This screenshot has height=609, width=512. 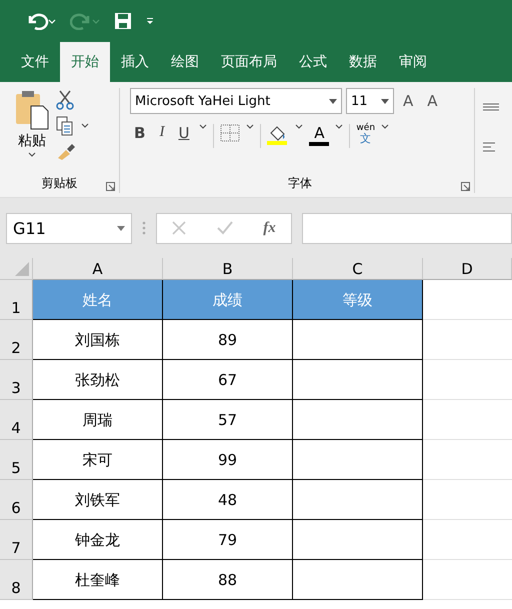 I want to click on grip-icon, so click(x=144, y=228).